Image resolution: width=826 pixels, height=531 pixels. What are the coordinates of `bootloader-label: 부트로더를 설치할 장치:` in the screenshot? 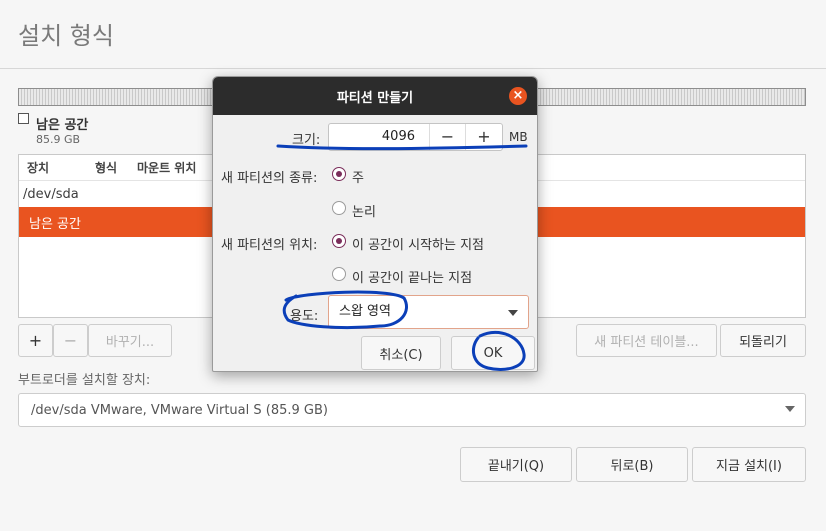 It's located at (84, 380).